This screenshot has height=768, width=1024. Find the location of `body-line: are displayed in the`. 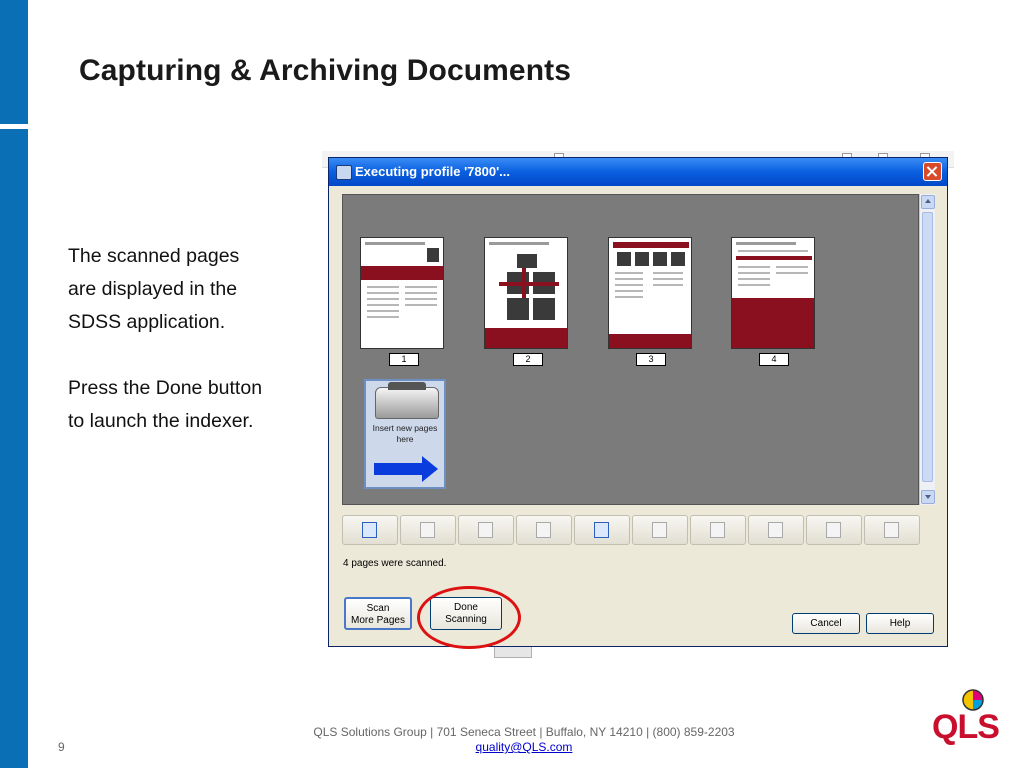

body-line: are displayed in the is located at coordinates (153, 289).